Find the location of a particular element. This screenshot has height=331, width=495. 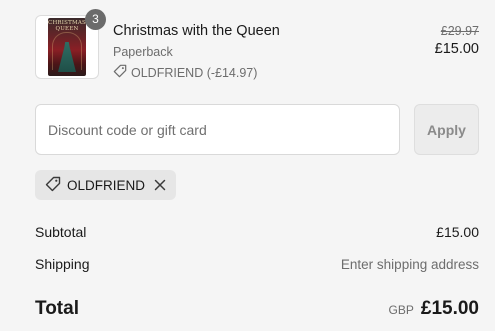

product-prices: £29.97 £15.00 is located at coordinates (457, 40).